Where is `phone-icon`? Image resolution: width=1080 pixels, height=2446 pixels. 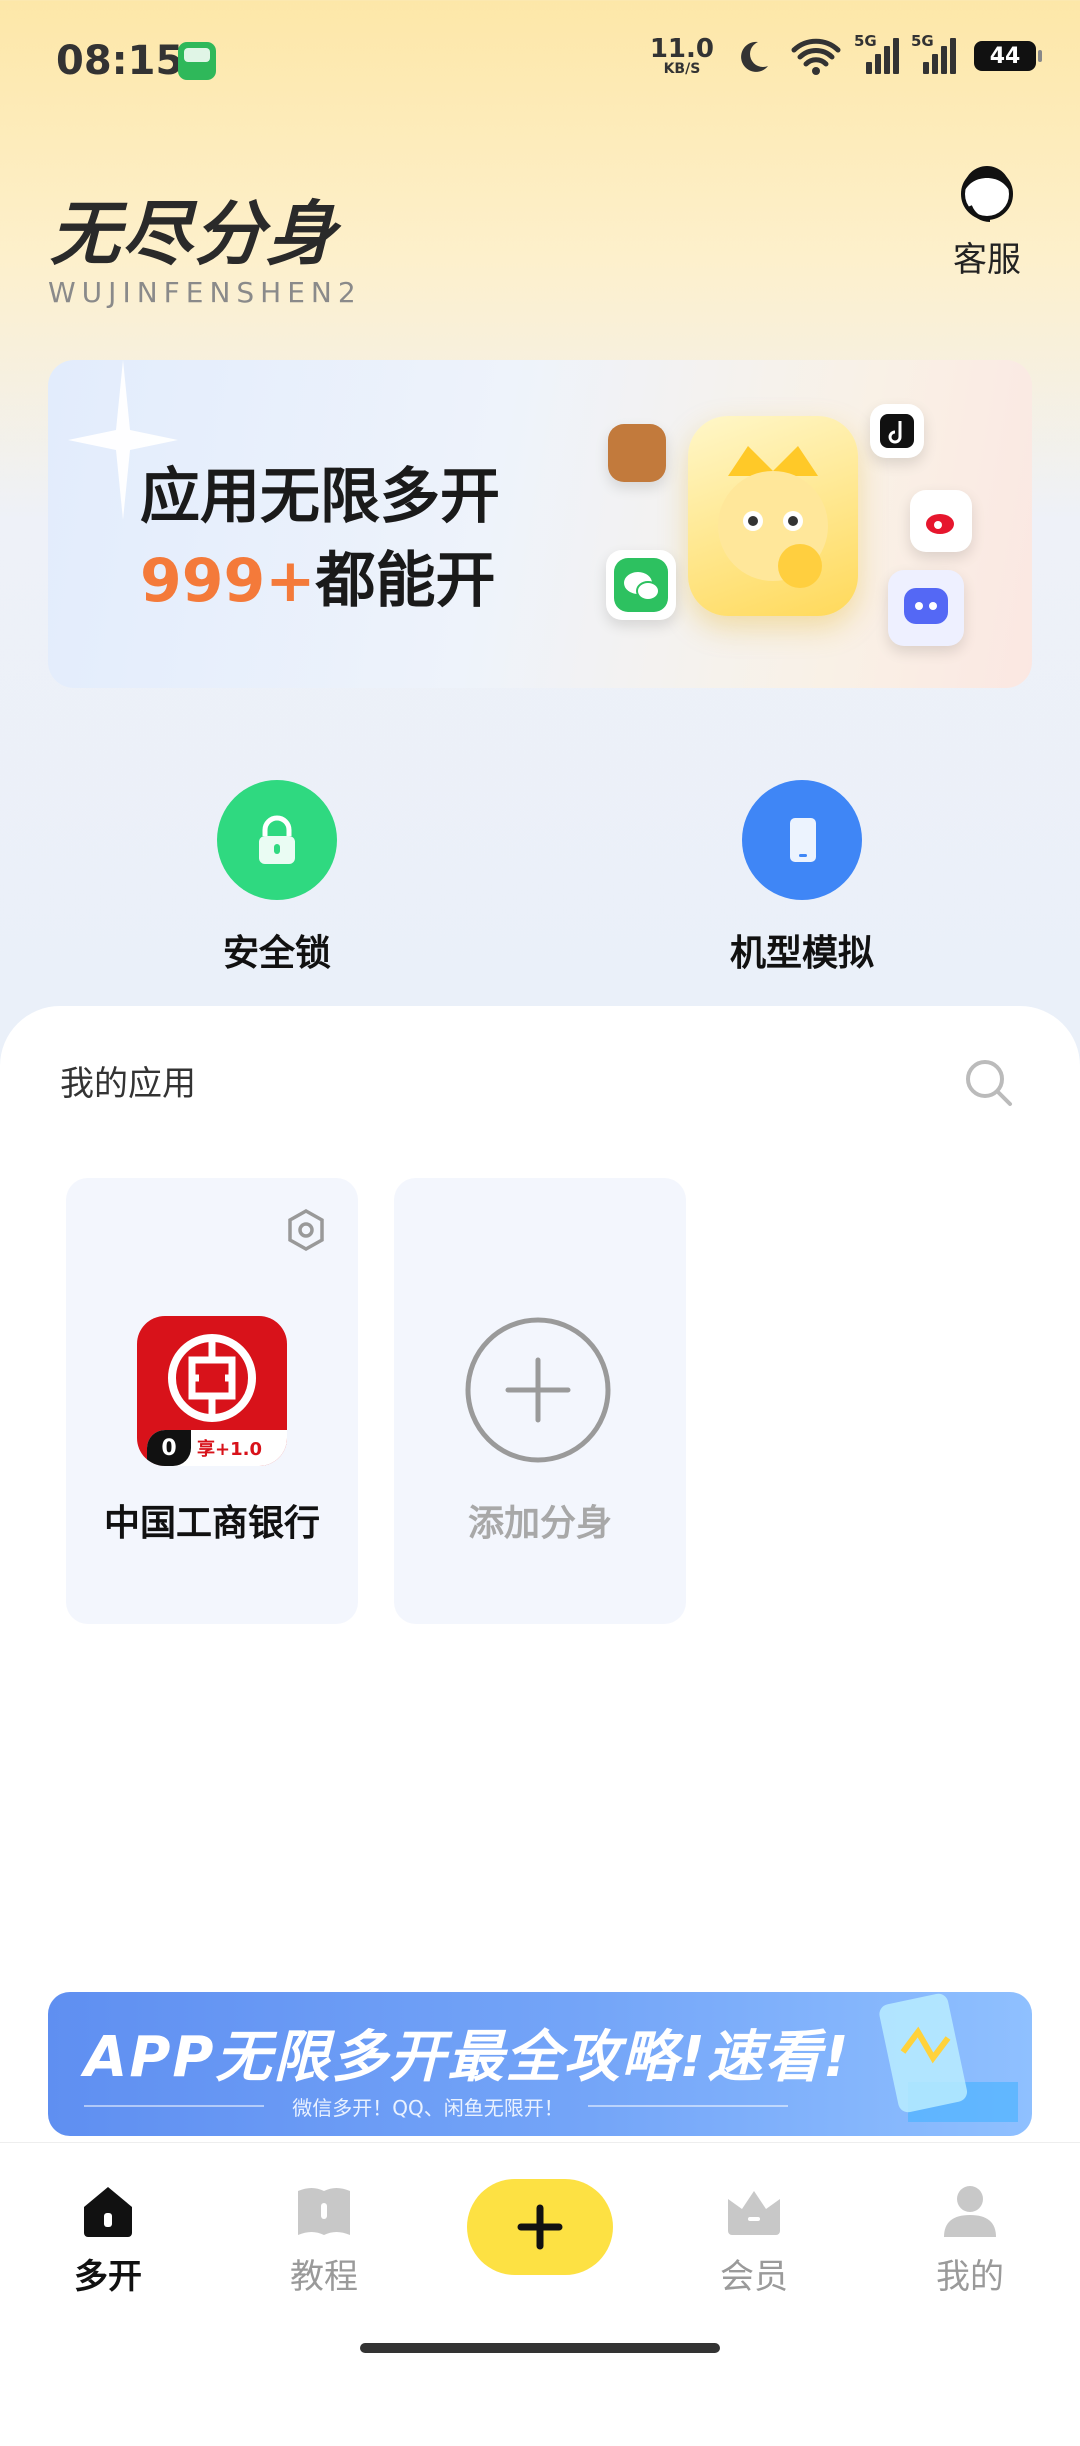 phone-icon is located at coordinates (802, 840).